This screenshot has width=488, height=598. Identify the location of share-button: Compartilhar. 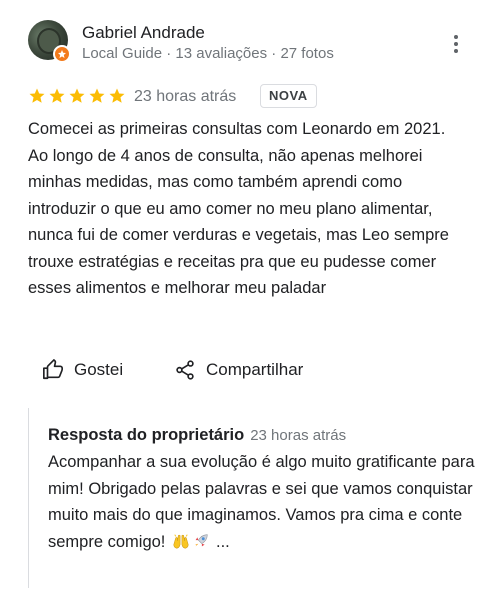
(238, 370).